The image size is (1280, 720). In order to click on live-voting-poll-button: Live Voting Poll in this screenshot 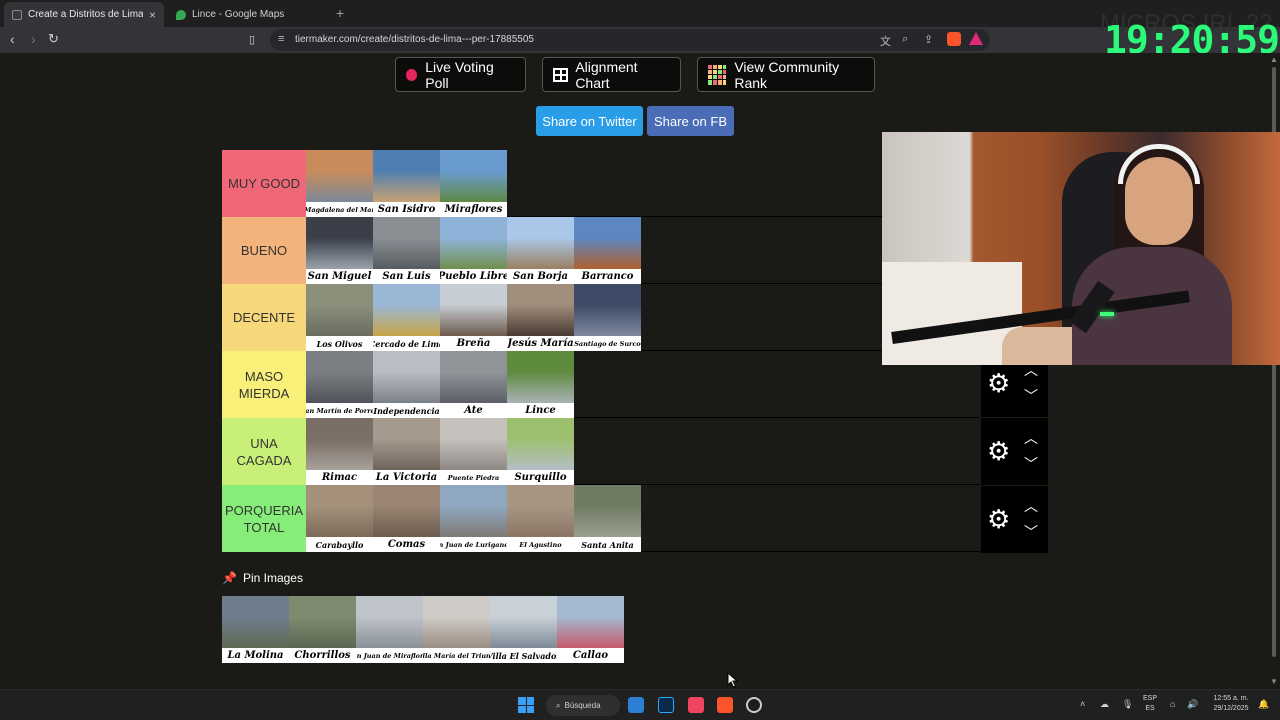, I will do `click(460, 74)`.